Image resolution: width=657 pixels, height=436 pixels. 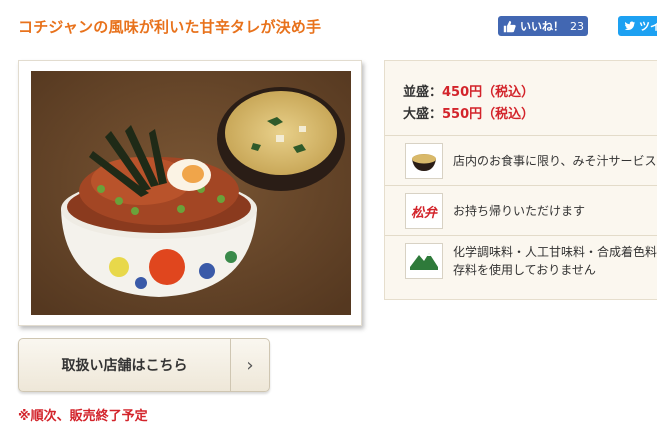 I want to click on price-large: 大盛：550円（税込）, so click(x=468, y=112).